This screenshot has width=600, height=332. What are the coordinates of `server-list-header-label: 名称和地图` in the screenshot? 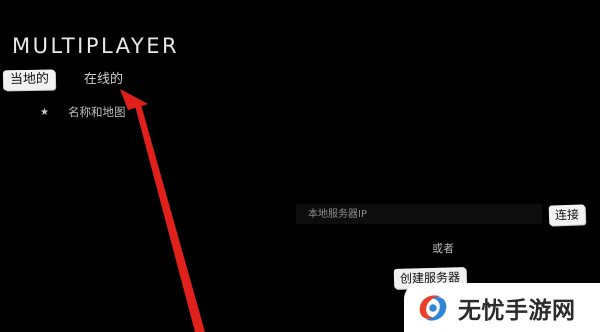 It's located at (97, 112).